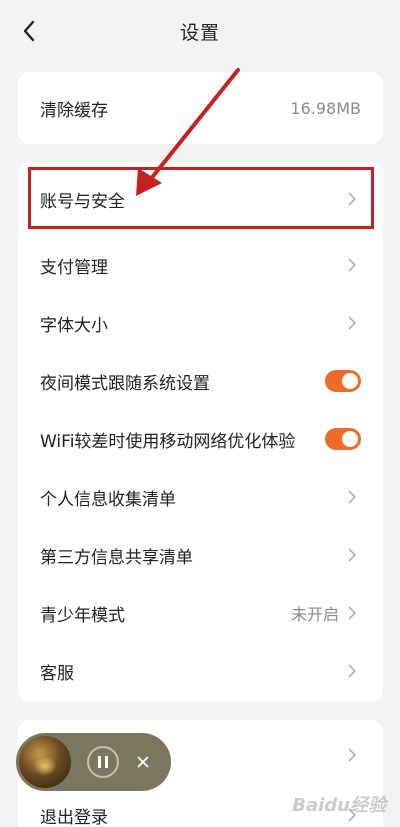 This screenshot has height=827, width=400. I want to click on clear-cache-row: 清除缓存 16.98MB, so click(200, 108).